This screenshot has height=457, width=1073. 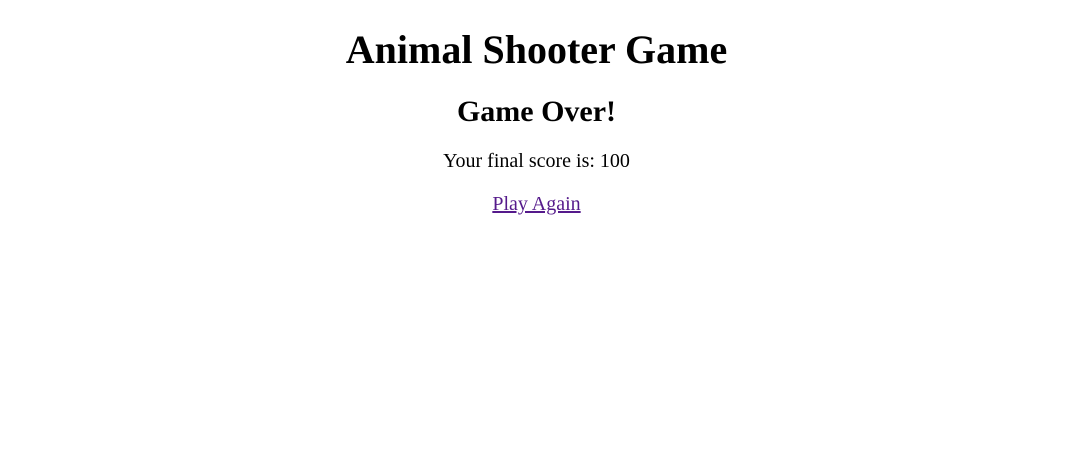 I want to click on play-again-container: Play Again, so click(x=536, y=204).